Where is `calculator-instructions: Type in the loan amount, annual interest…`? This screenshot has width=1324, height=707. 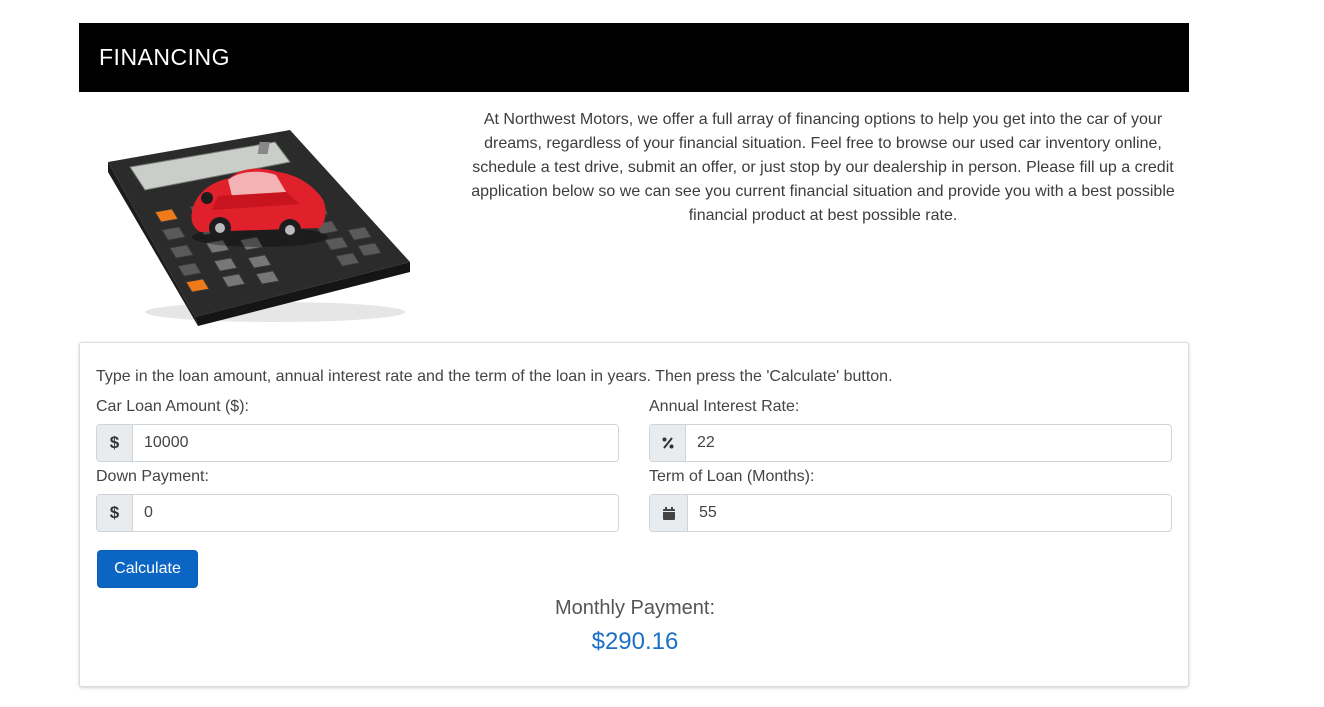 calculator-instructions: Type in the loan amount, annual interest… is located at coordinates (494, 376).